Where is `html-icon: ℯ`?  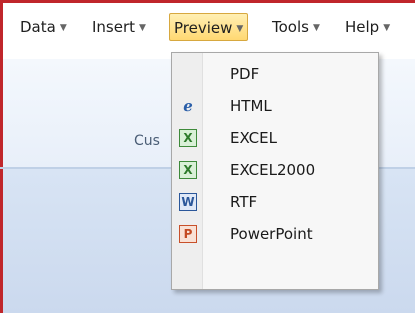 html-icon: ℯ is located at coordinates (188, 106).